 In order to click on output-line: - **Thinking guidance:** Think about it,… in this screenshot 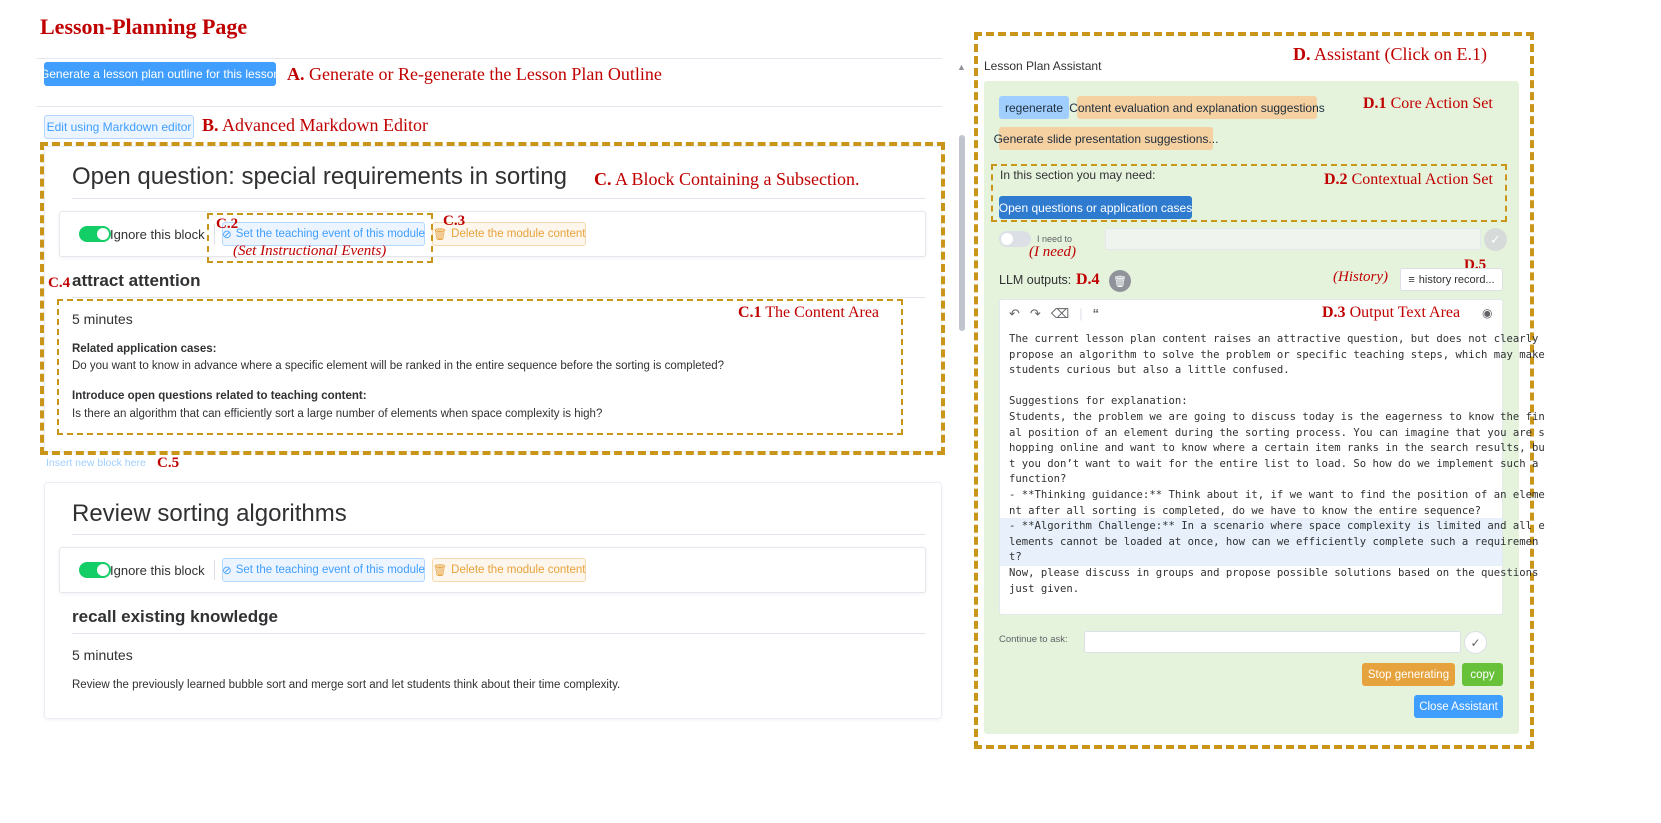, I will do `click(1277, 494)`.